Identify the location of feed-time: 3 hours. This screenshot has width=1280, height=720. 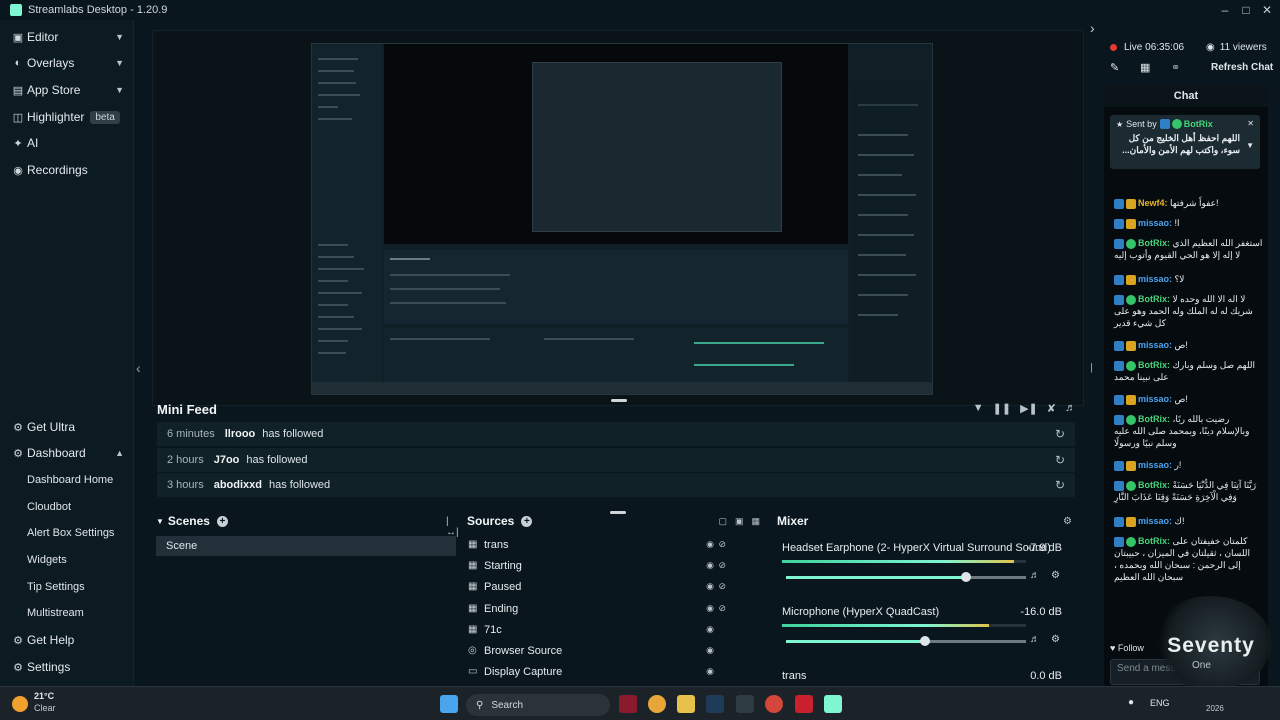
(185, 485).